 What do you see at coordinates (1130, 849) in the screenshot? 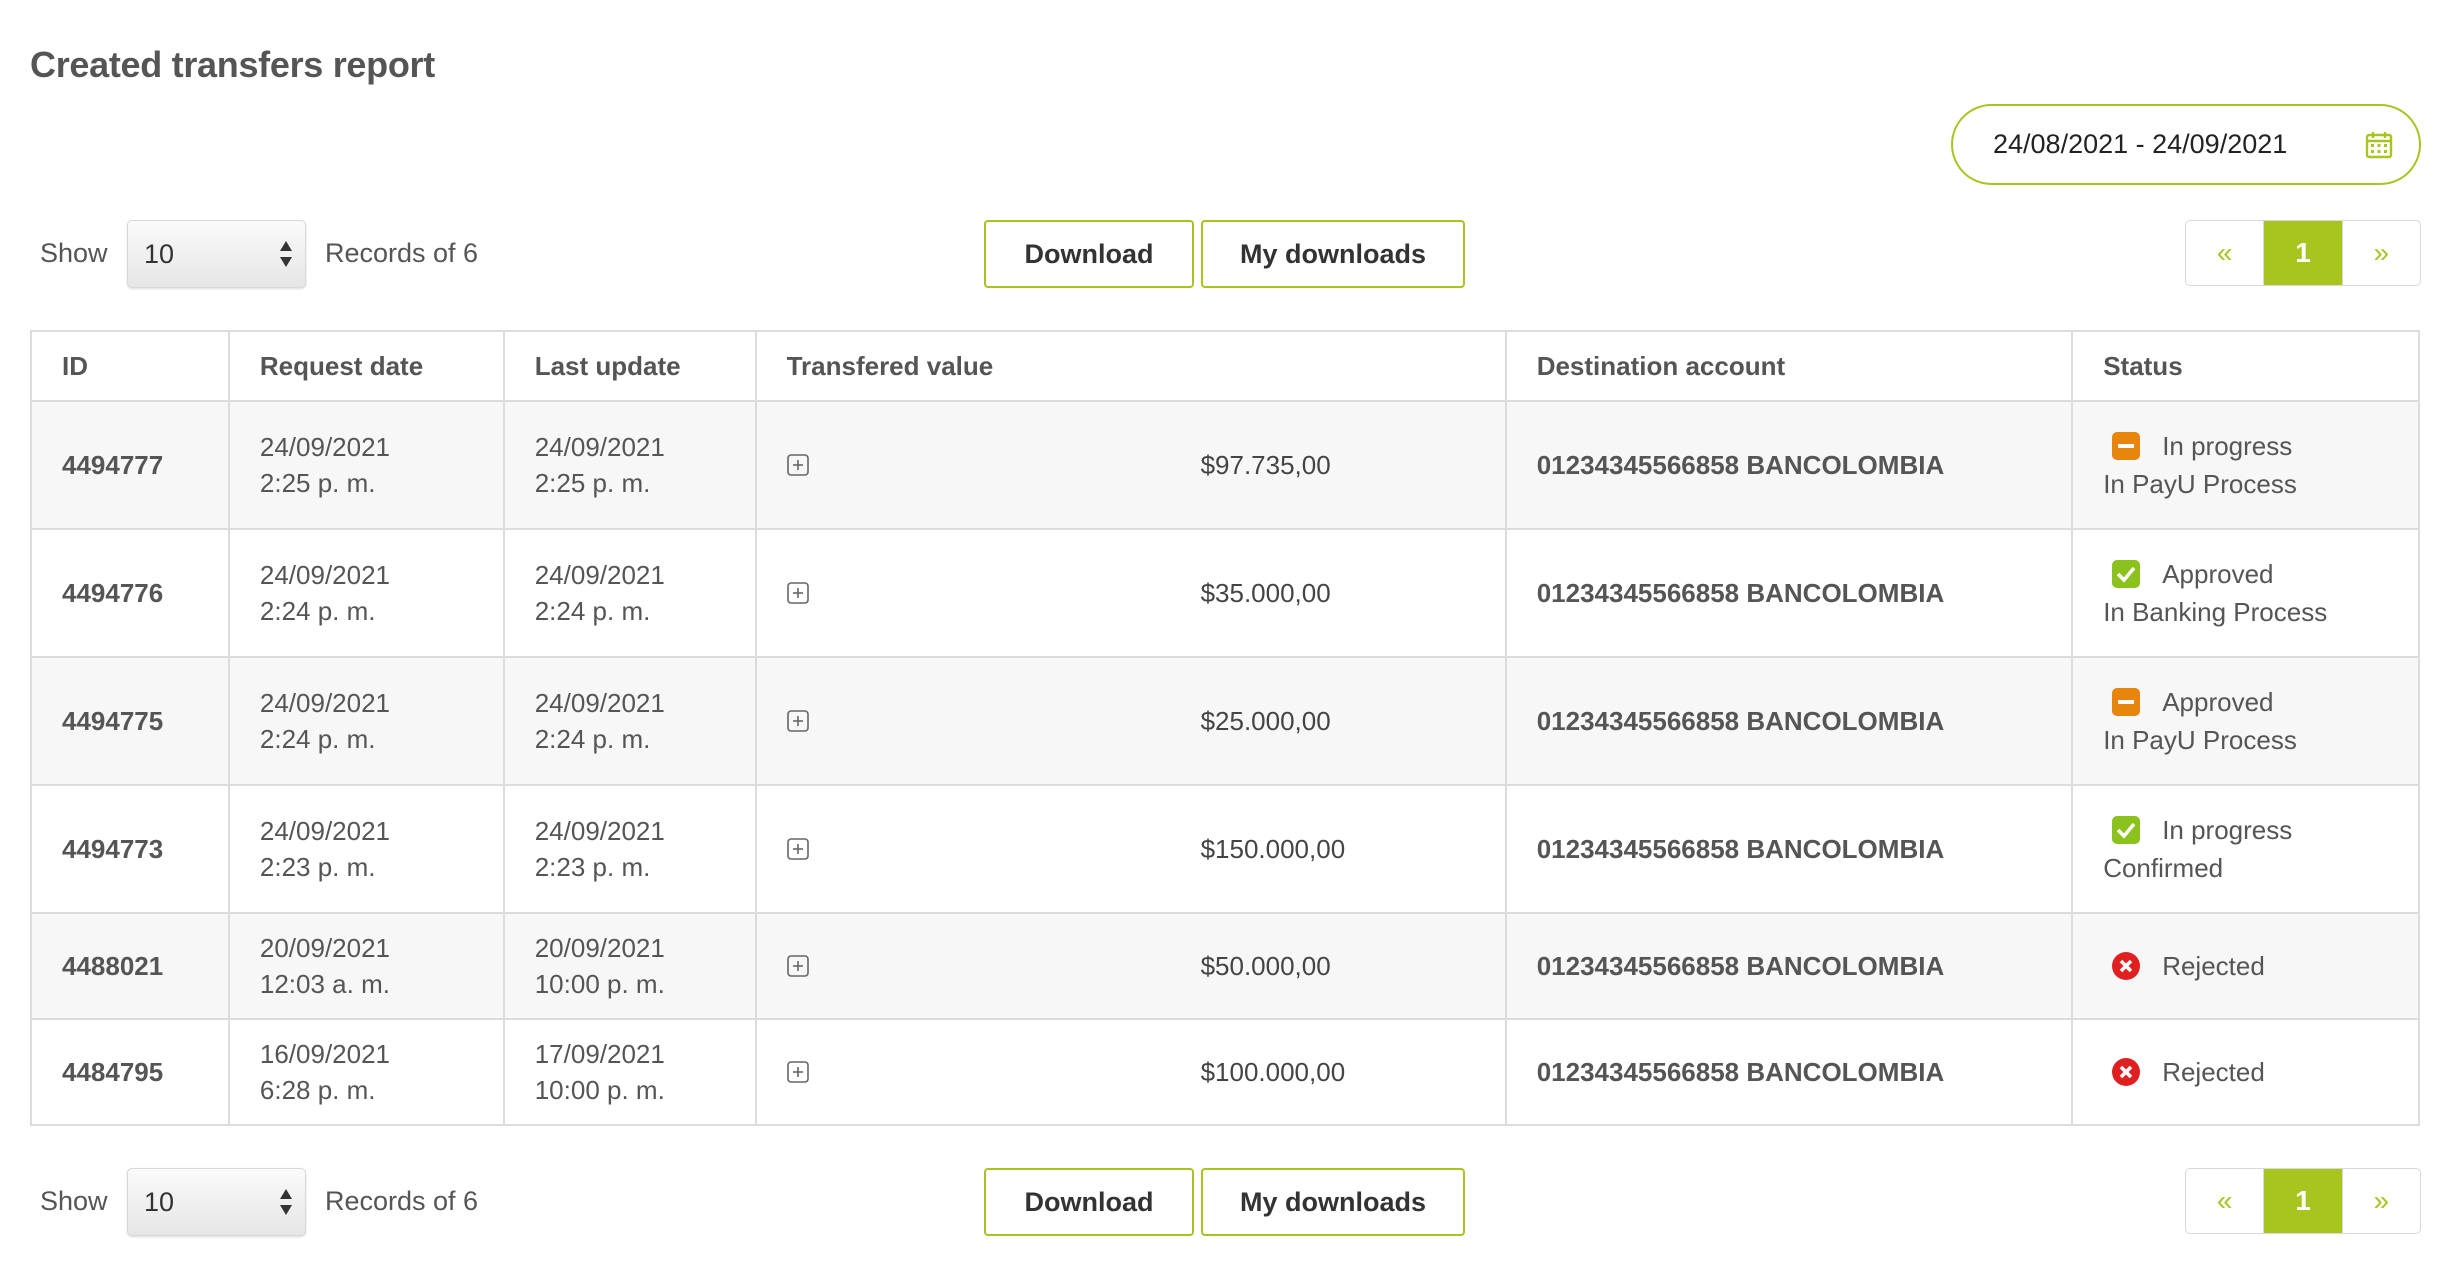
I see `row-transfered-value: $150.000,00` at bounding box center [1130, 849].